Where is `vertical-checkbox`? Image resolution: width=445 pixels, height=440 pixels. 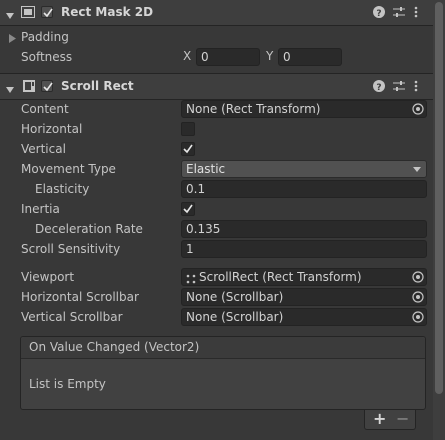 vertical-checkbox is located at coordinates (188, 149).